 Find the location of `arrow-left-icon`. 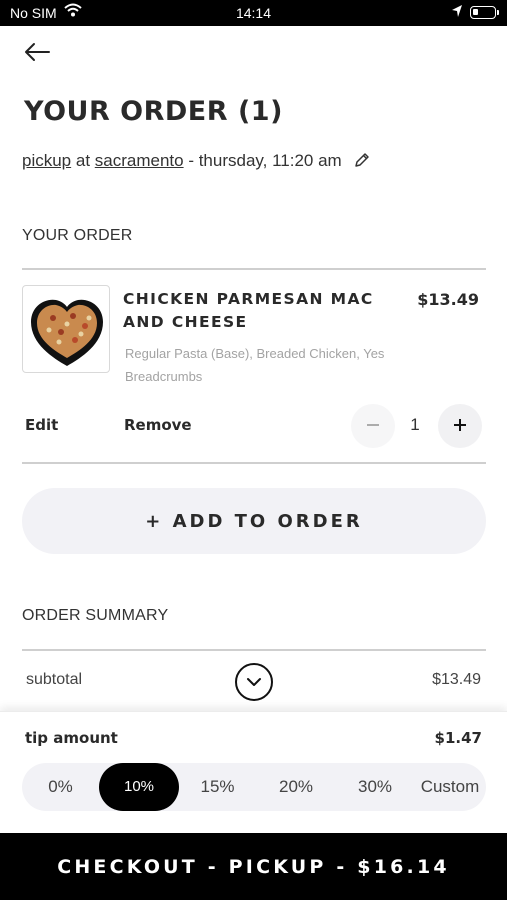

arrow-left-icon is located at coordinates (37, 56).